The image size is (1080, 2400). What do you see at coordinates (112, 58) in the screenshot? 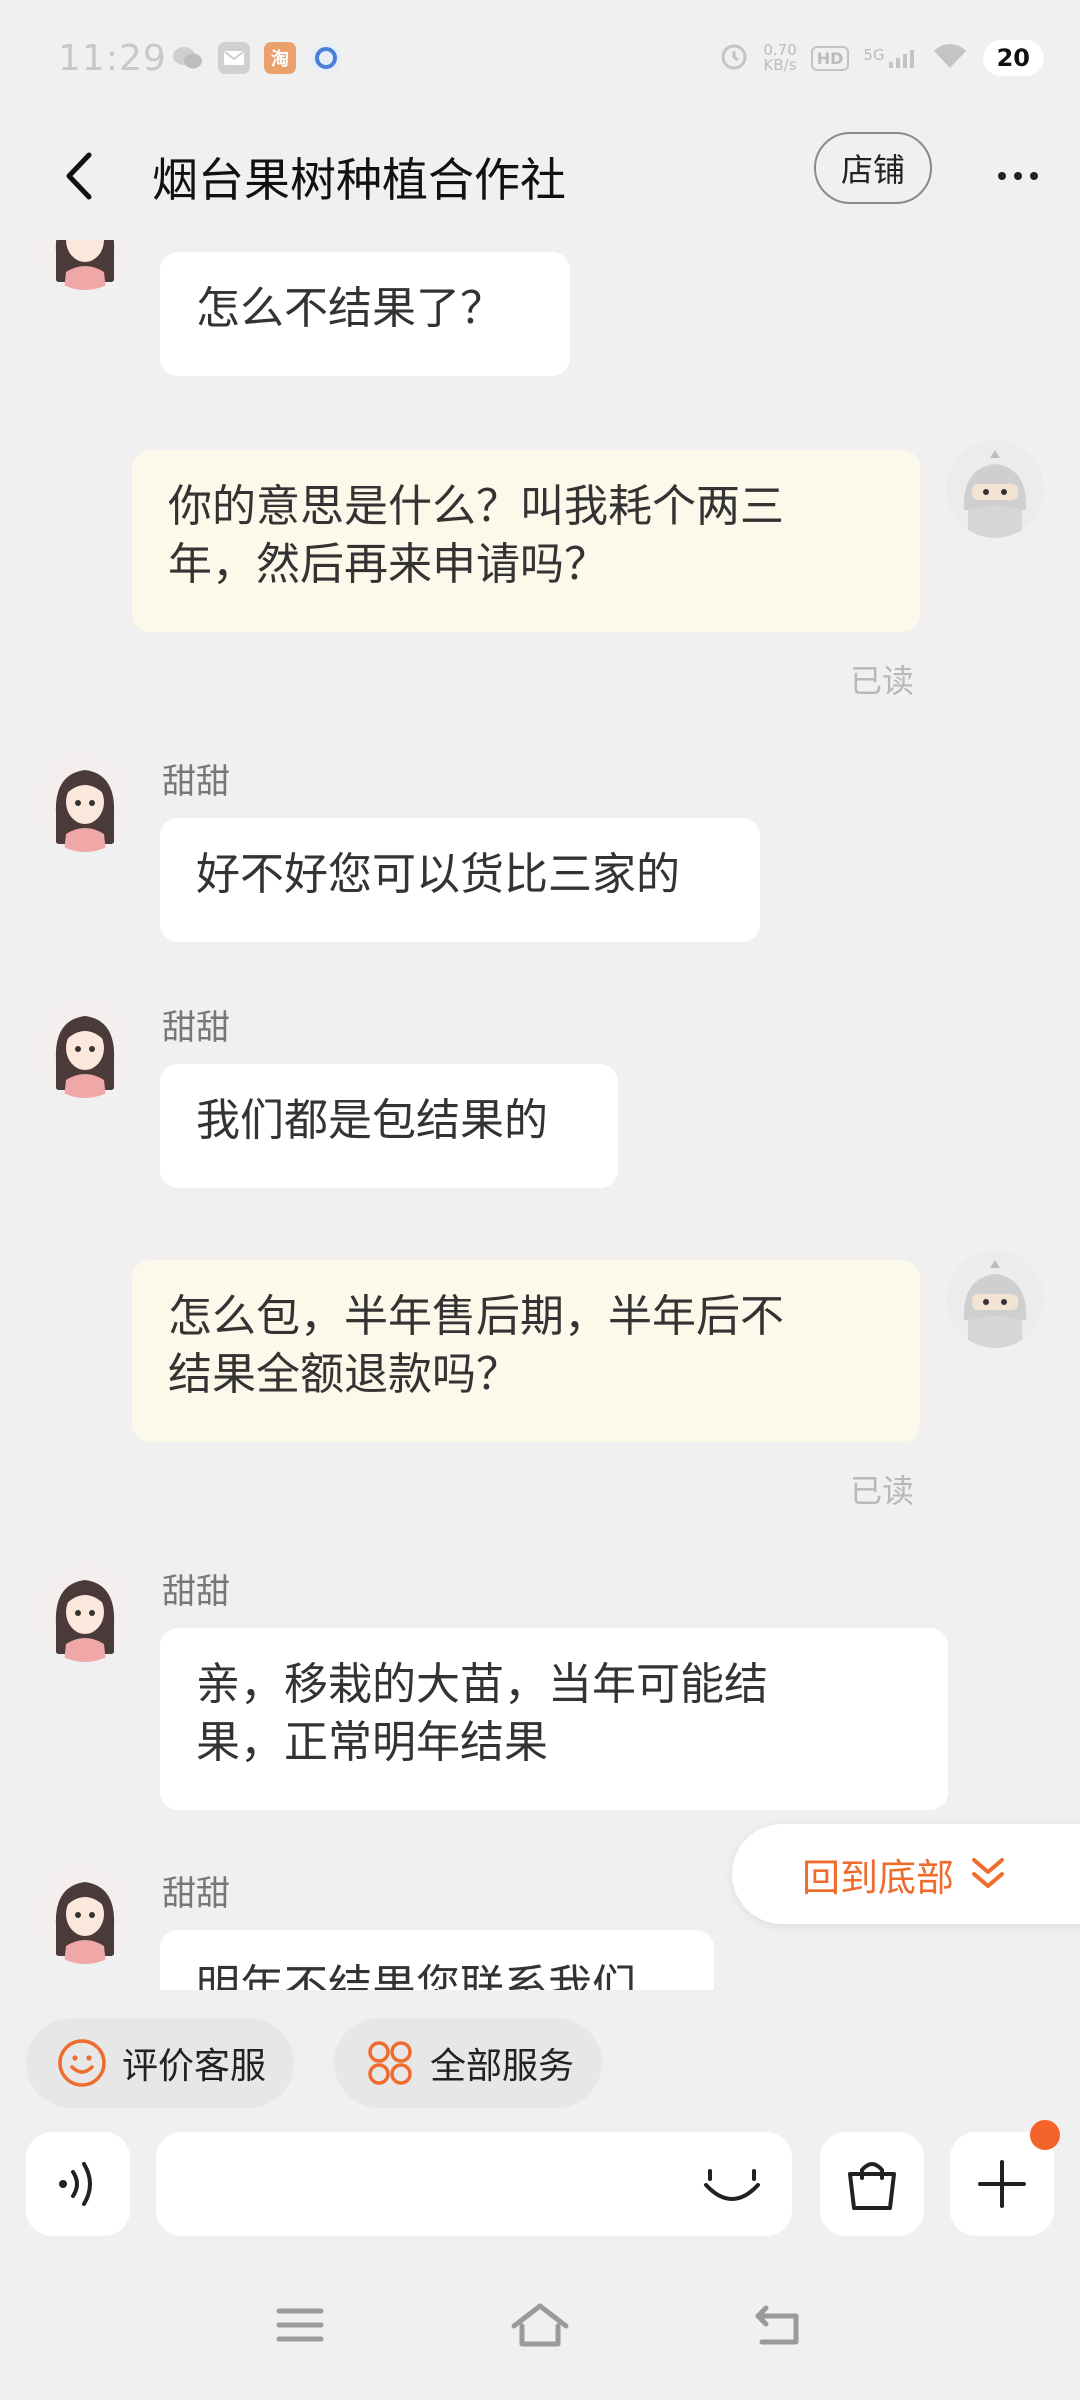
I see `status-time: 11:29` at bounding box center [112, 58].